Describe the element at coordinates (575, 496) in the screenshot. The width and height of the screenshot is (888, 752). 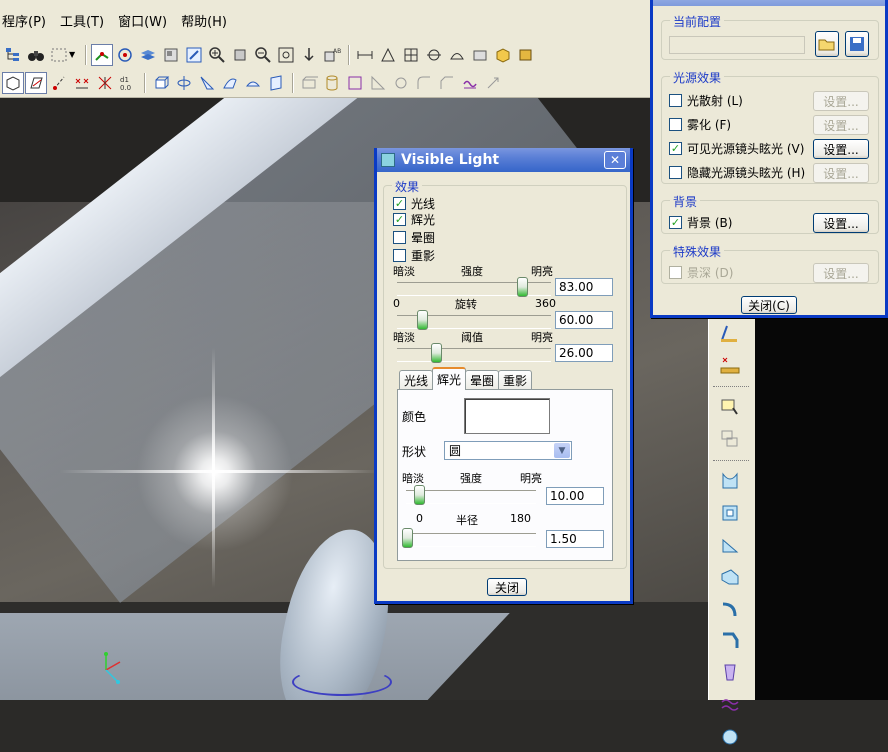
I see `glow-intensity-value-field: 10.00` at that location.